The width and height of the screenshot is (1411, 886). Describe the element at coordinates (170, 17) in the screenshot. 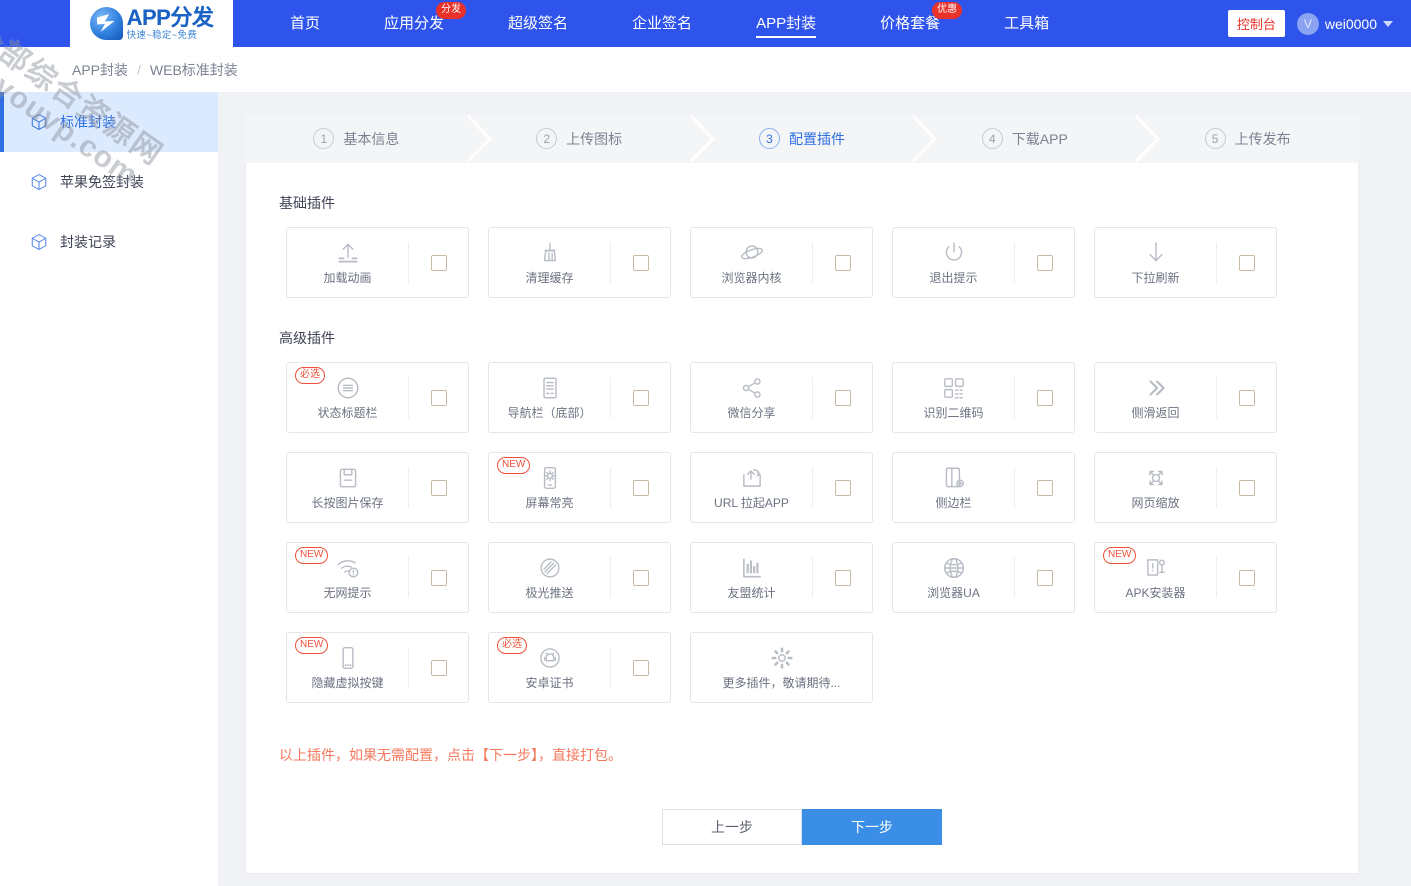

I see `logo-title: APP分发` at that location.